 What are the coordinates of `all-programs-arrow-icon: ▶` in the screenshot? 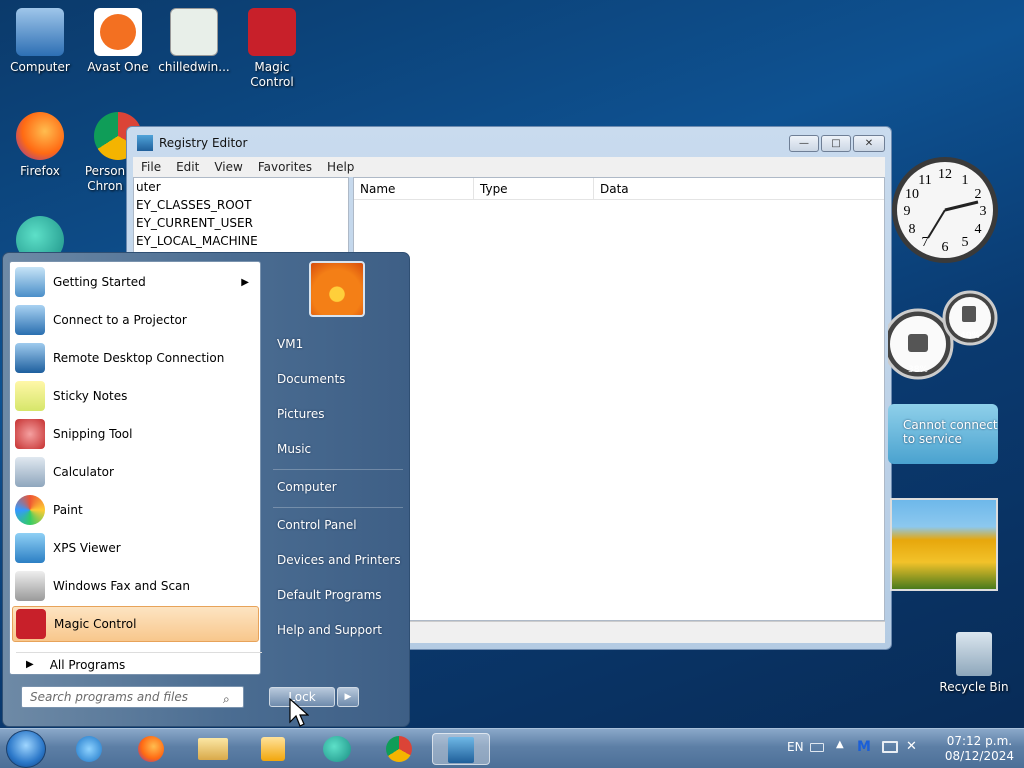 It's located at (30, 664).